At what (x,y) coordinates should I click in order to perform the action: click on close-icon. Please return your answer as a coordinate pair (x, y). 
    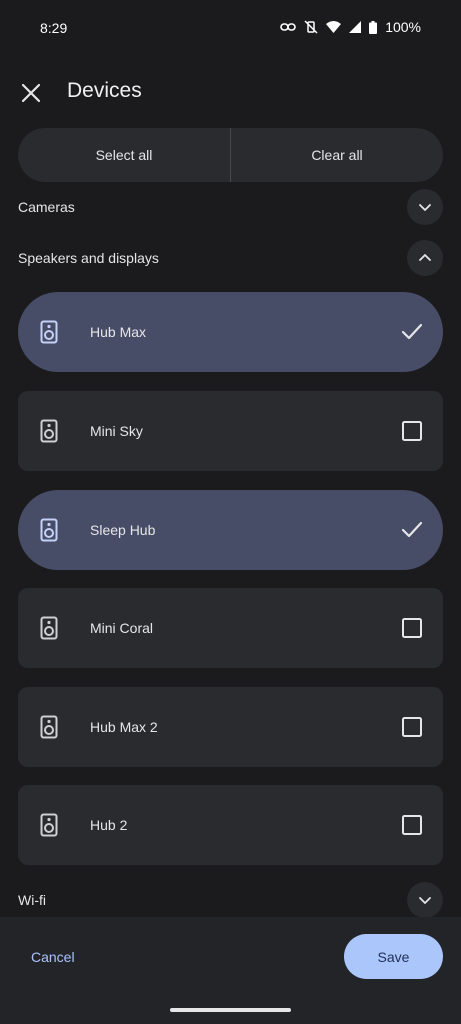
    Looking at the image, I should click on (31, 93).